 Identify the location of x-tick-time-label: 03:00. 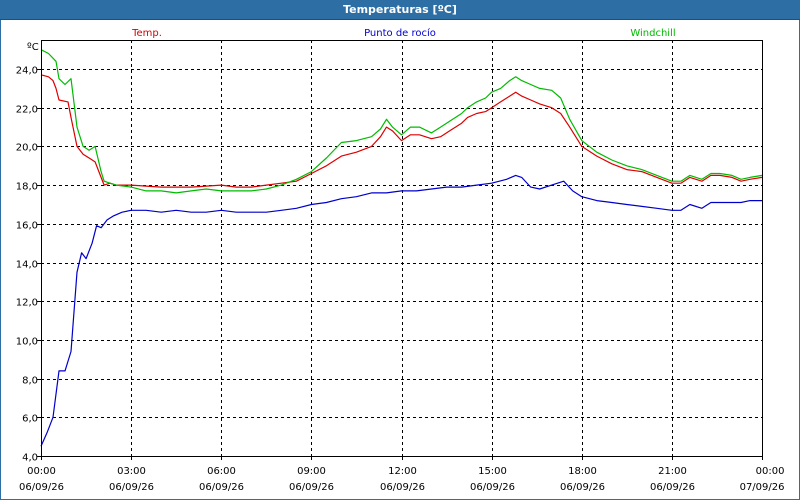
(131, 471).